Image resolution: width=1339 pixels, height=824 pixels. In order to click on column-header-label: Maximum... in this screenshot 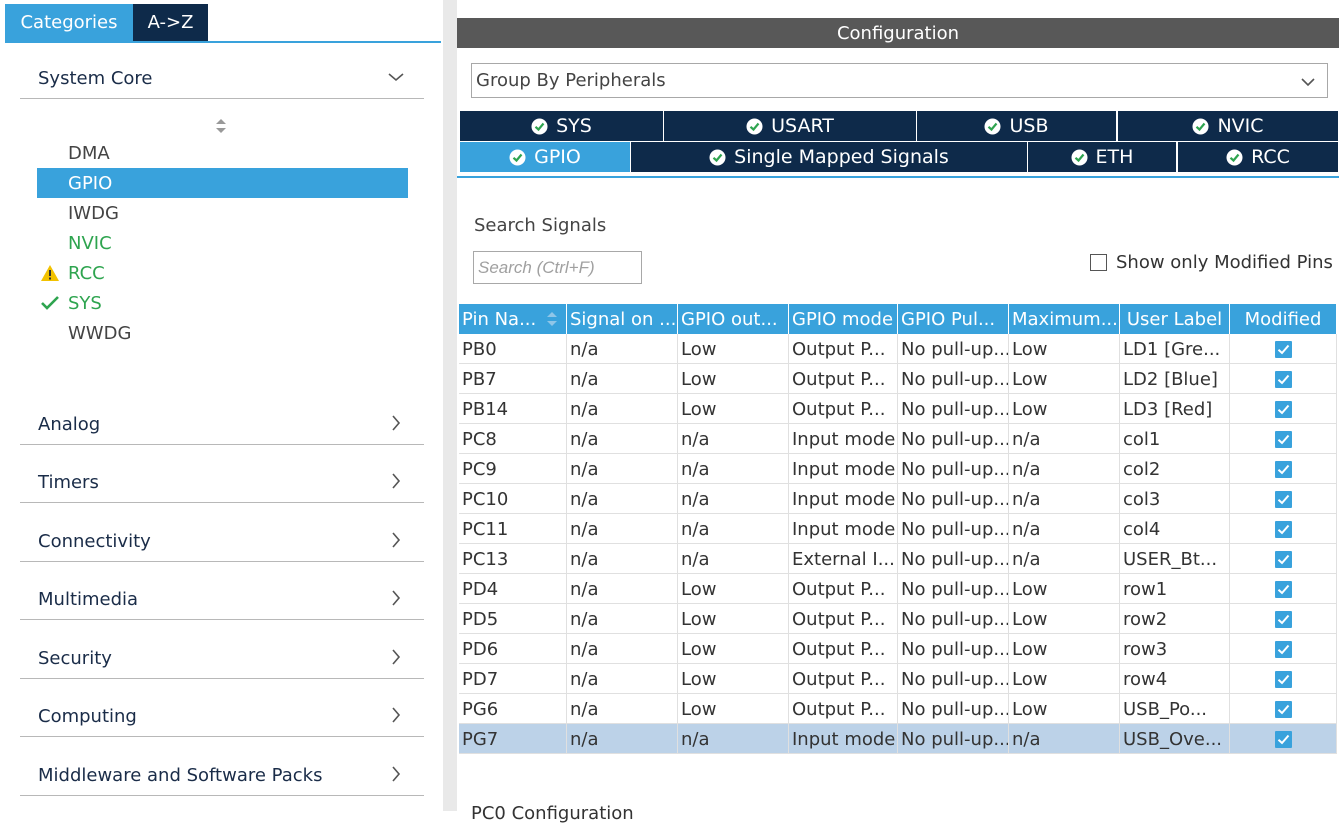, I will do `click(1065, 319)`.